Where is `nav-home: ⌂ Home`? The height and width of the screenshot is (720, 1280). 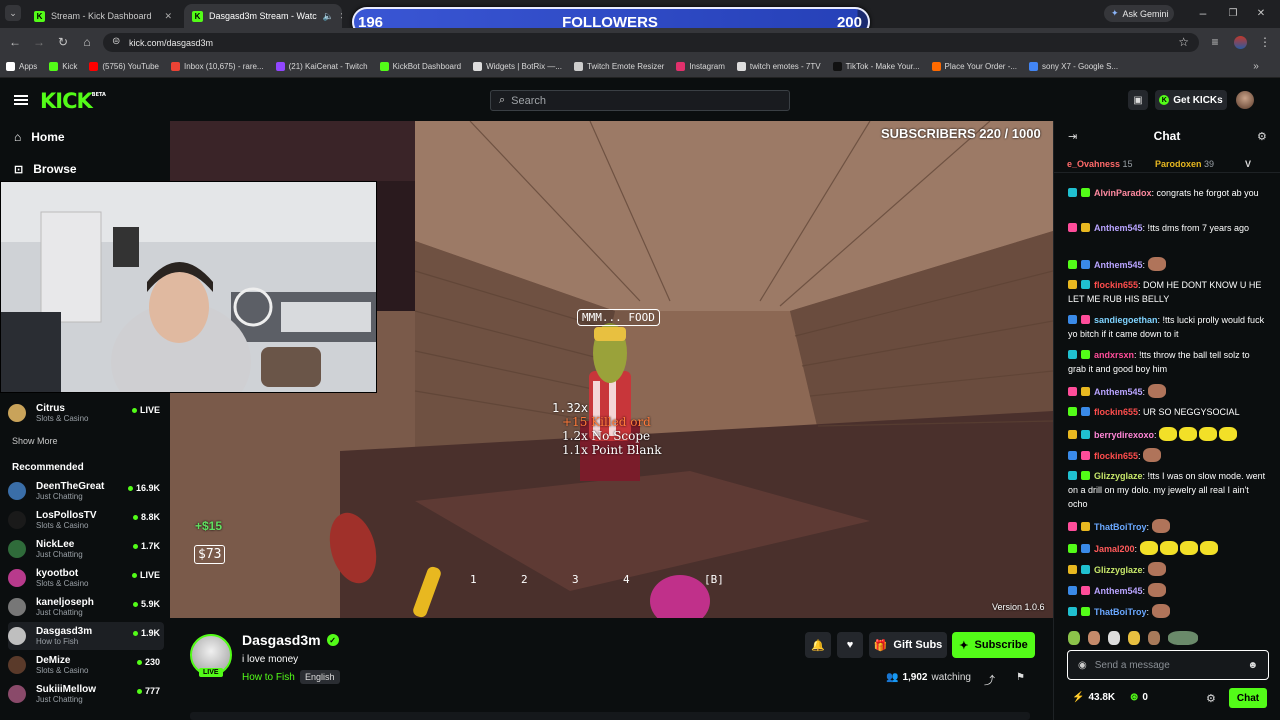
nav-home: ⌂ Home is located at coordinates (39, 137).